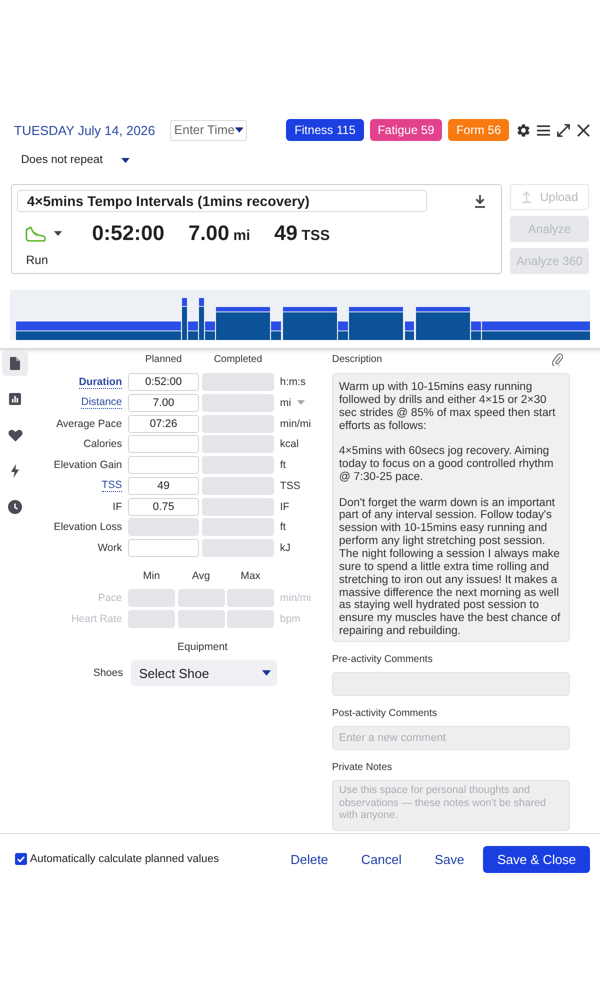 Image resolution: width=600 pixels, height=1000 pixels. I want to click on field-label-link: Distance, so click(101, 403).